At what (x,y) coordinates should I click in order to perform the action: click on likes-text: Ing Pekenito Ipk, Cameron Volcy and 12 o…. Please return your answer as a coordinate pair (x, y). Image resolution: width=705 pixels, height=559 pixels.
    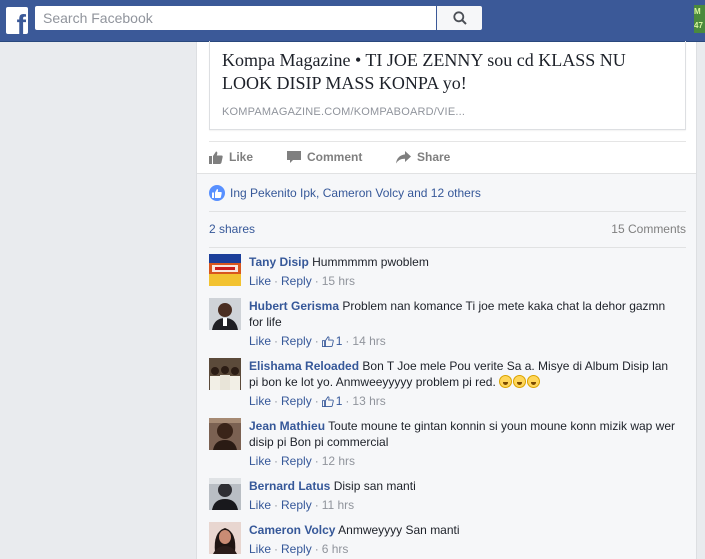
    Looking at the image, I should click on (355, 193).